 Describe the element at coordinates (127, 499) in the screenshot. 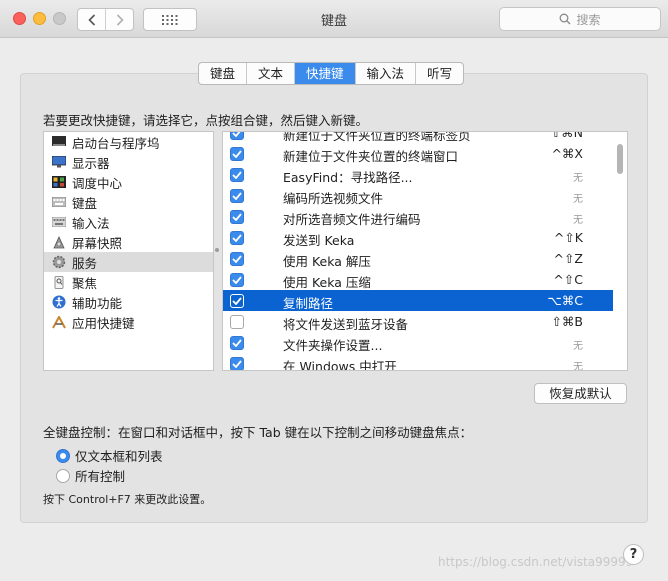

I see `shortcut-hint: 按下 Control+F7 来更改此设置。` at that location.